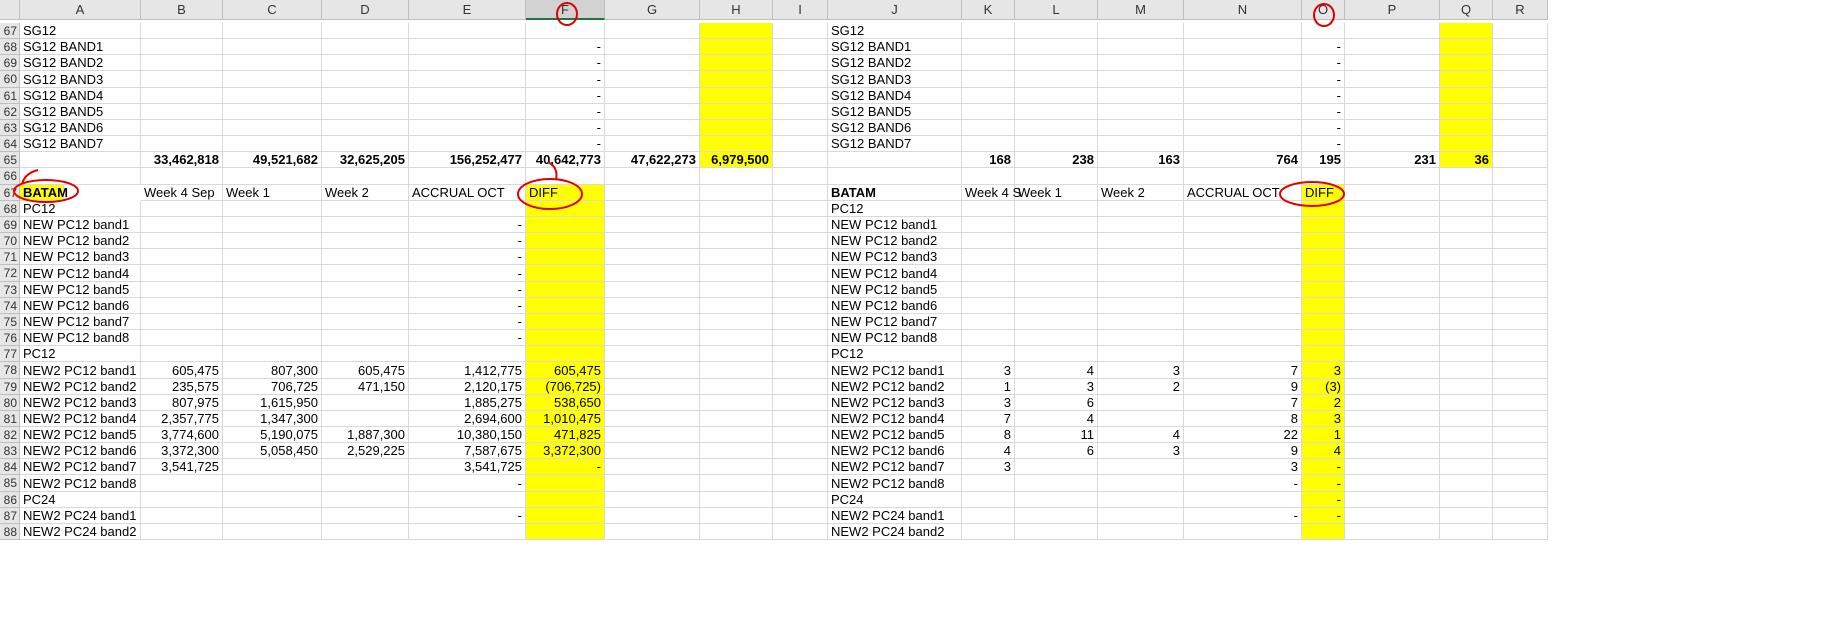 This screenshot has width=1848, height=627. What do you see at coordinates (895, 225) in the screenshot?
I see `right-cell-j: NEW PC12 band1` at bounding box center [895, 225].